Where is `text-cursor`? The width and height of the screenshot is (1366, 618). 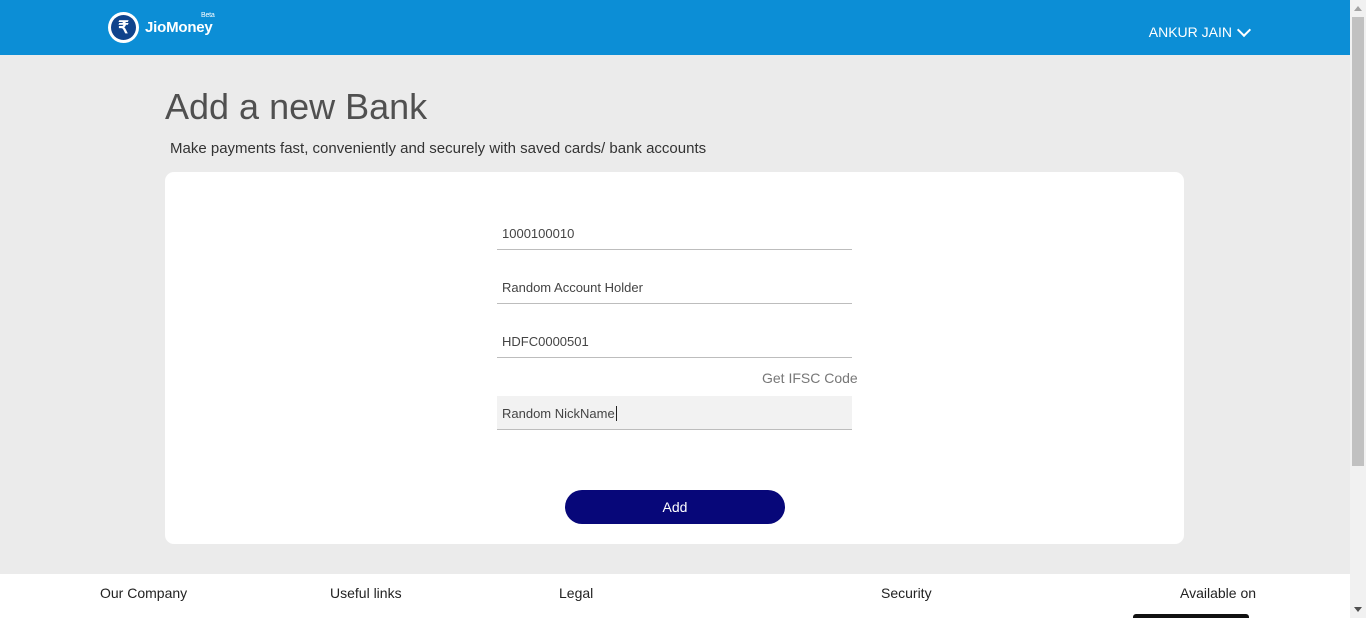
text-cursor is located at coordinates (616, 413).